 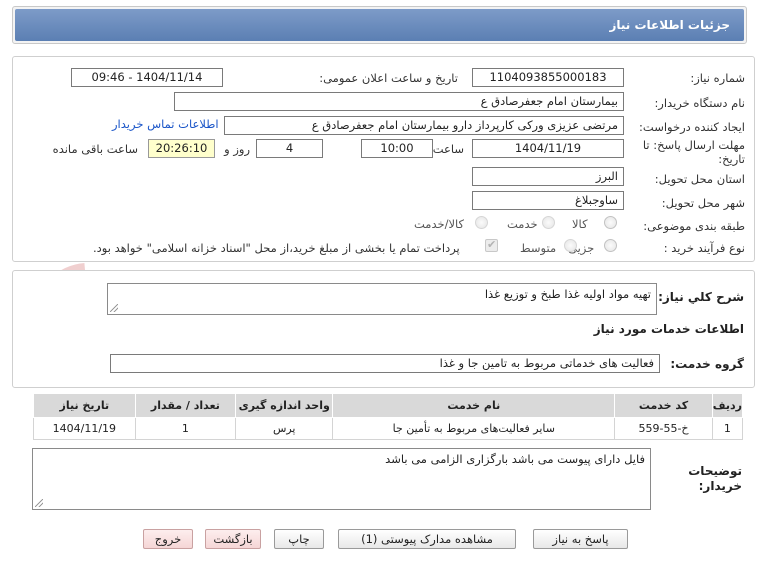 I want to click on notes-label: توضیحات, so click(x=715, y=471).